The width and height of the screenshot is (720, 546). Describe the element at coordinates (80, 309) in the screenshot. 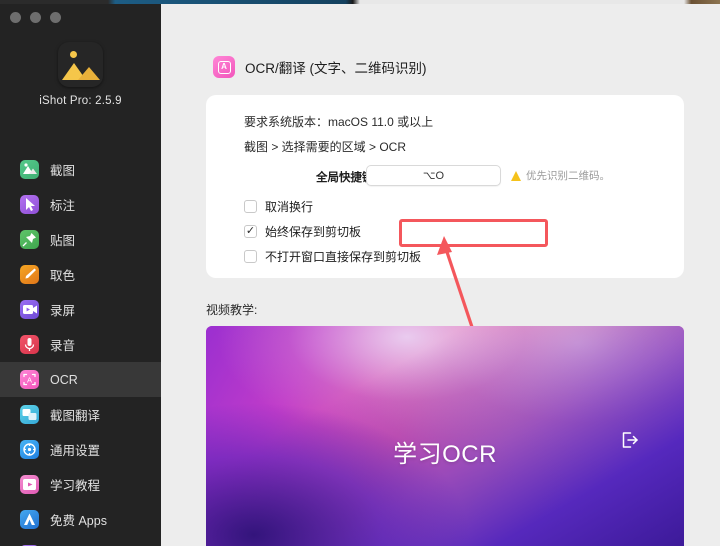

I see `sidebar-item-record-screen: 录屏` at that location.